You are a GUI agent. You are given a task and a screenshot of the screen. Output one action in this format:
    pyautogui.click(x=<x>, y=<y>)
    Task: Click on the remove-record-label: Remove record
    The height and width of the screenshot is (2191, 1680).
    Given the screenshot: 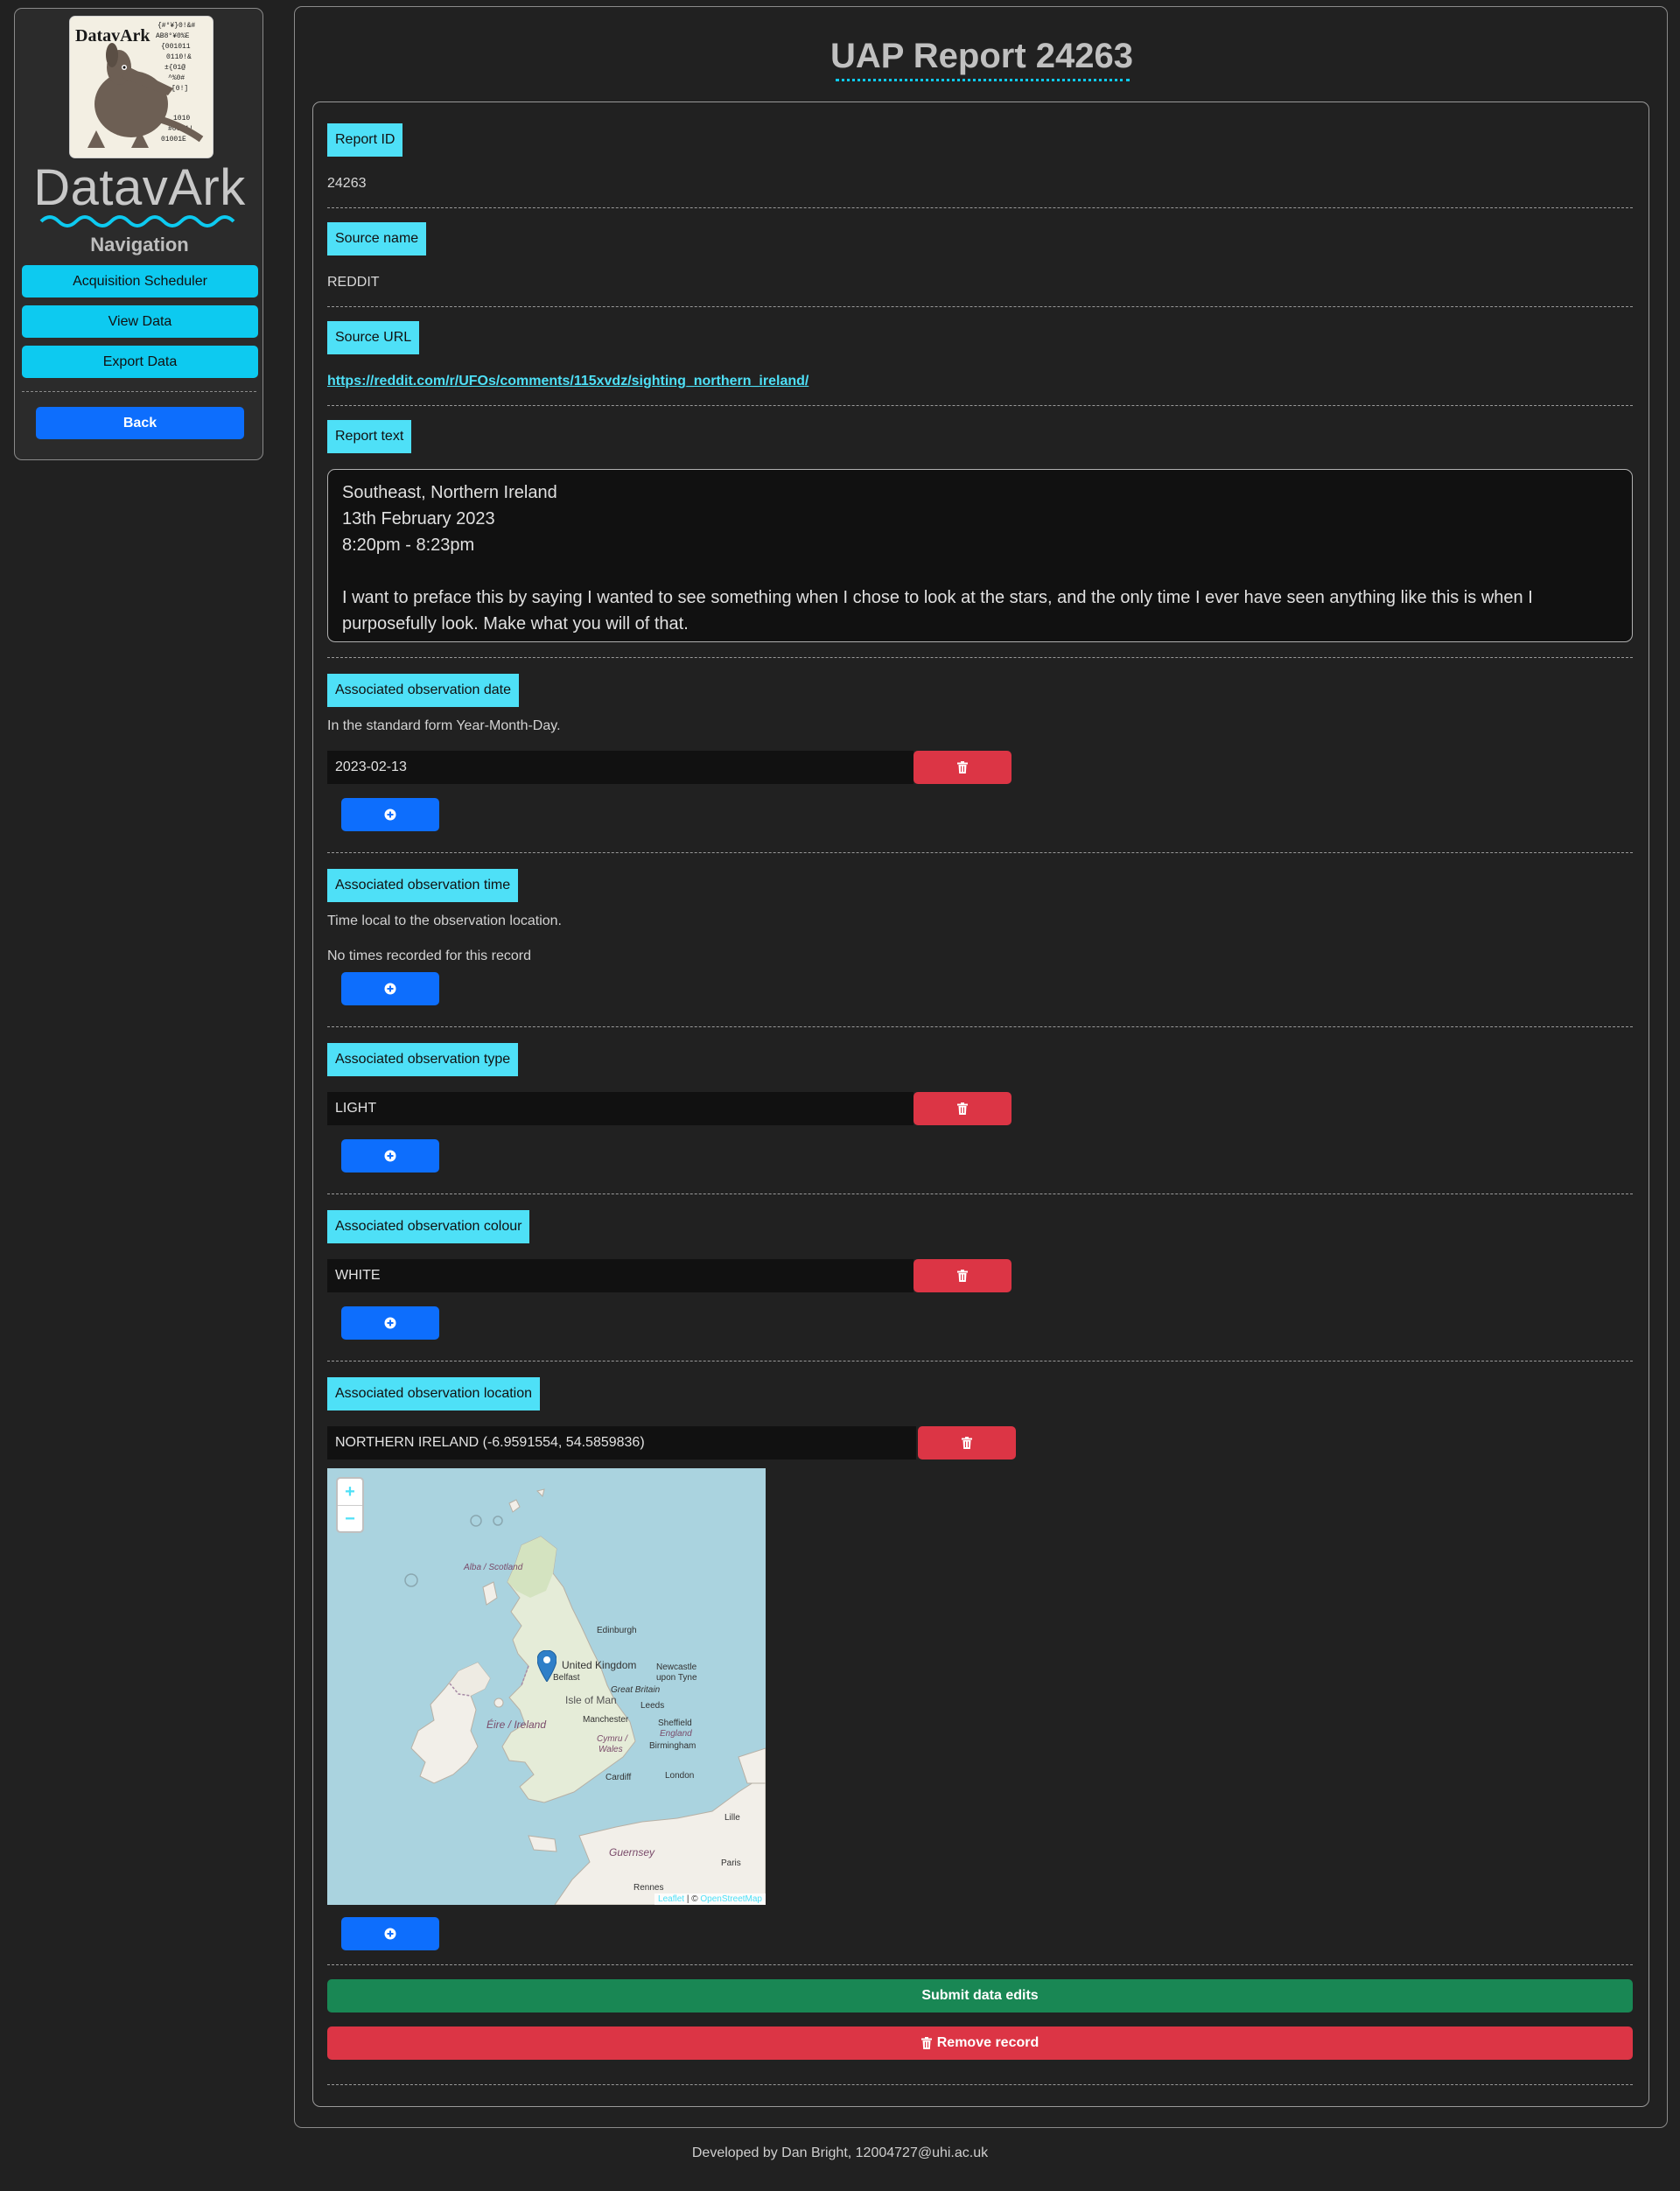 What is the action you would take?
    pyautogui.click(x=988, y=2042)
    